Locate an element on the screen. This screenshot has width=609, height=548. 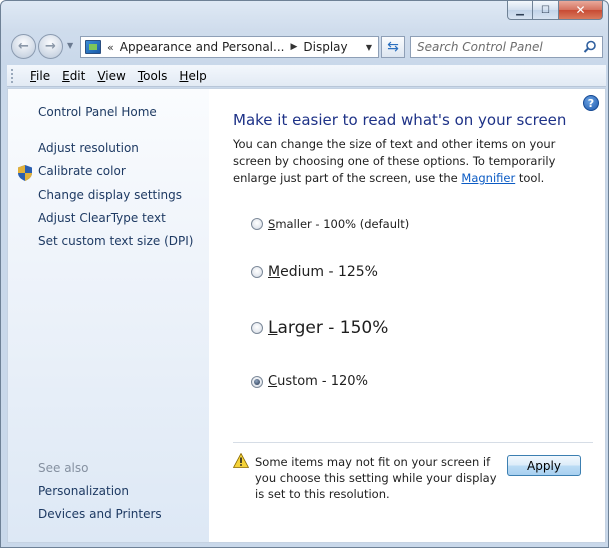
menu-edit: Edit is located at coordinates (73, 76).